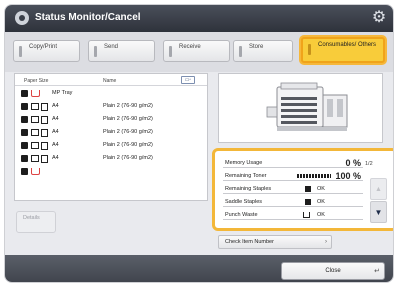 The image size is (398, 299). I want to click on punch-waste-row: Punch Waste OK, so click(293, 214).